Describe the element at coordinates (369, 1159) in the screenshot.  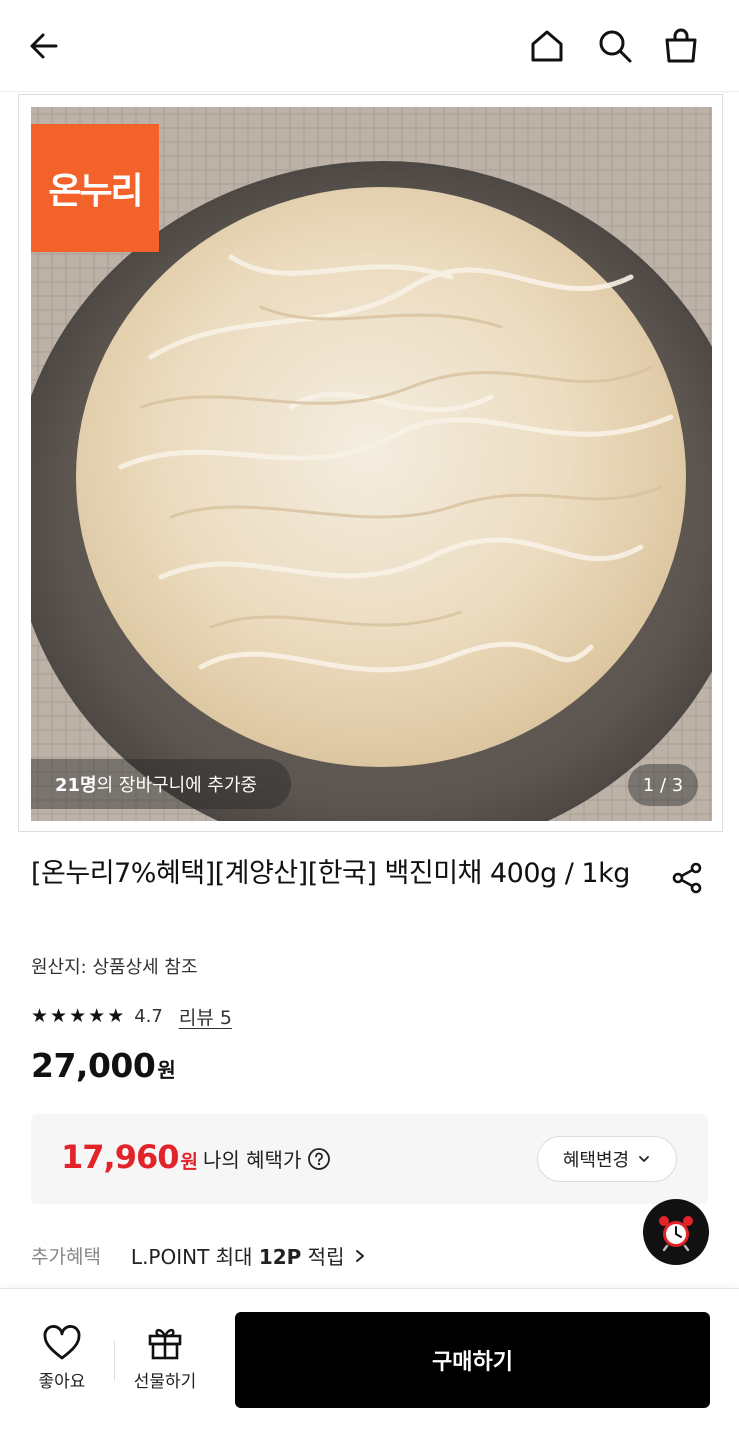
I see `benefit-price-box: 17,960 원 나의 혜택가 혜택변경` at that location.